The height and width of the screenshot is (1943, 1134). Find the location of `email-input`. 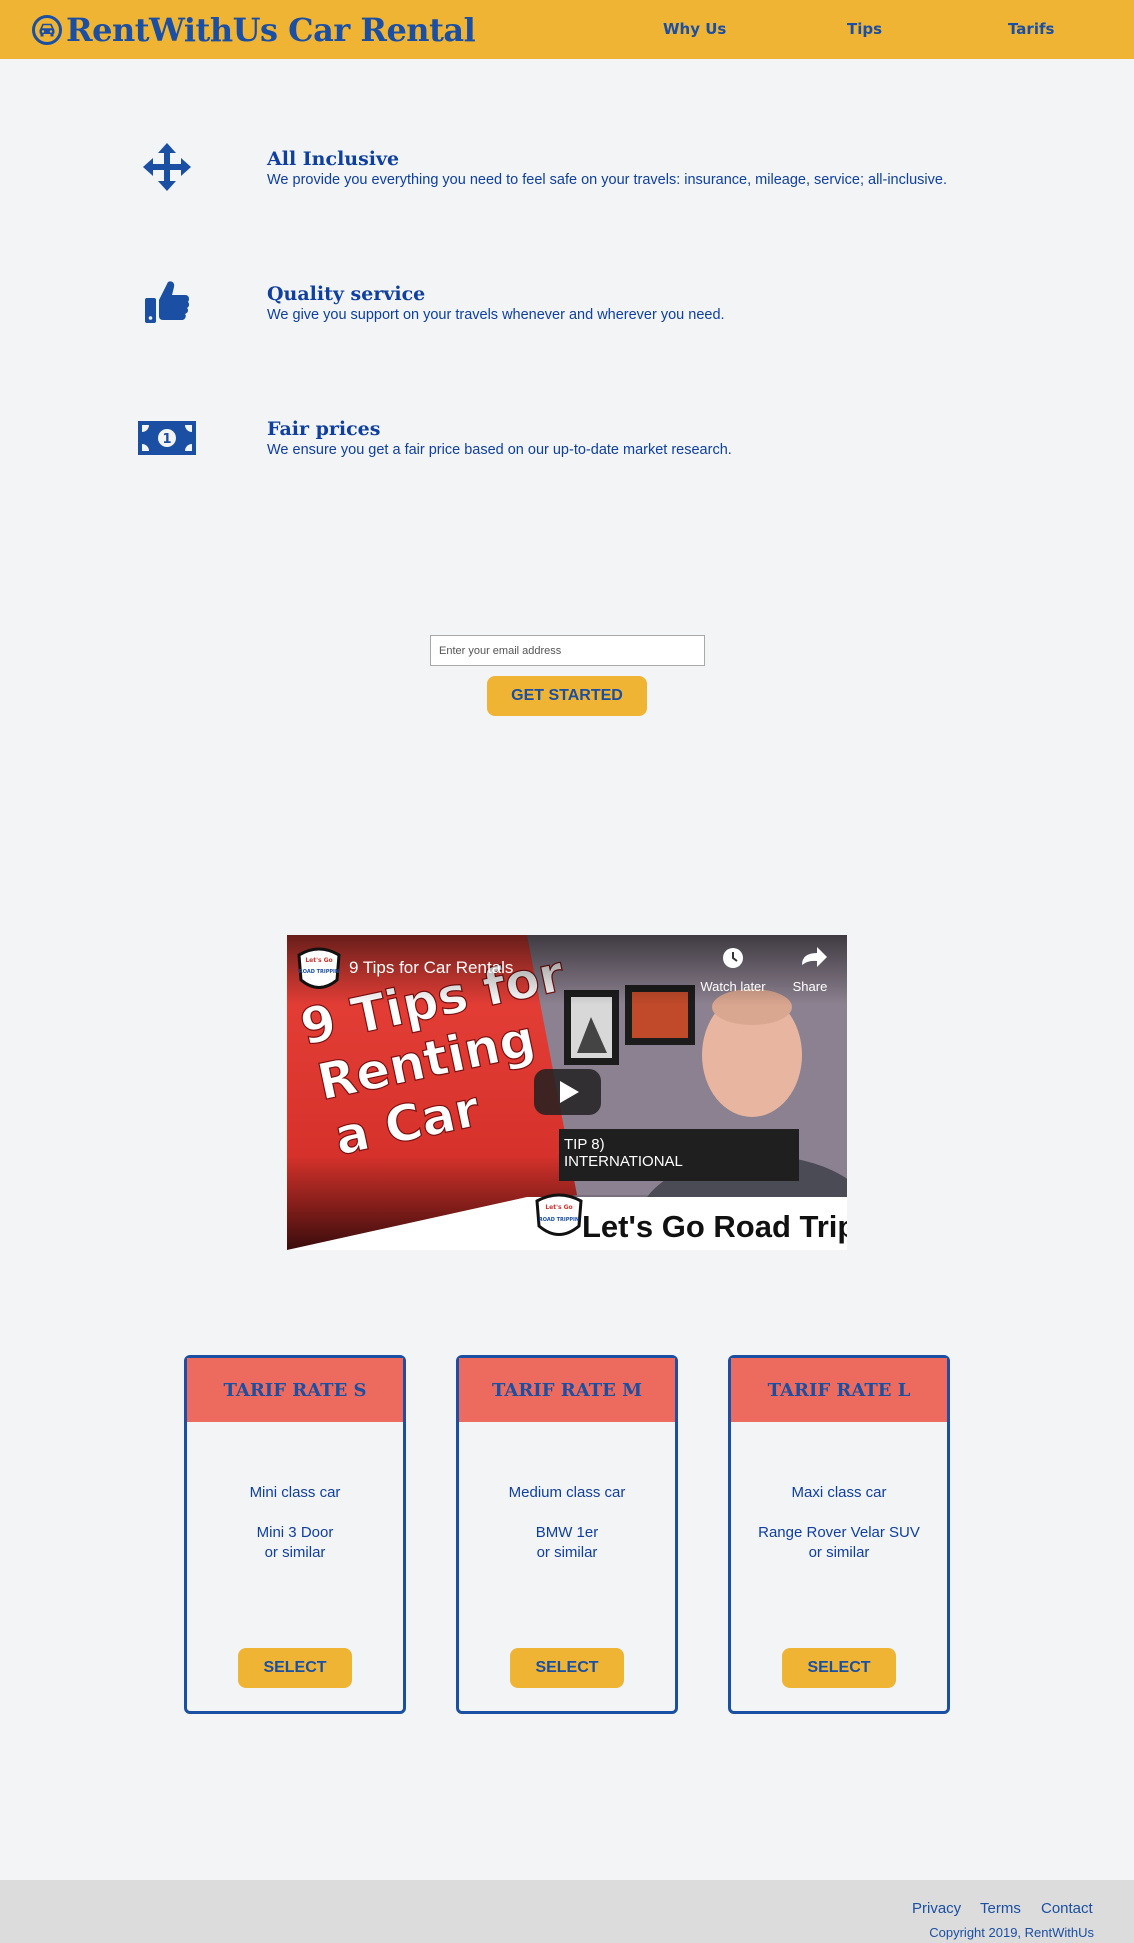

email-input is located at coordinates (567, 650).